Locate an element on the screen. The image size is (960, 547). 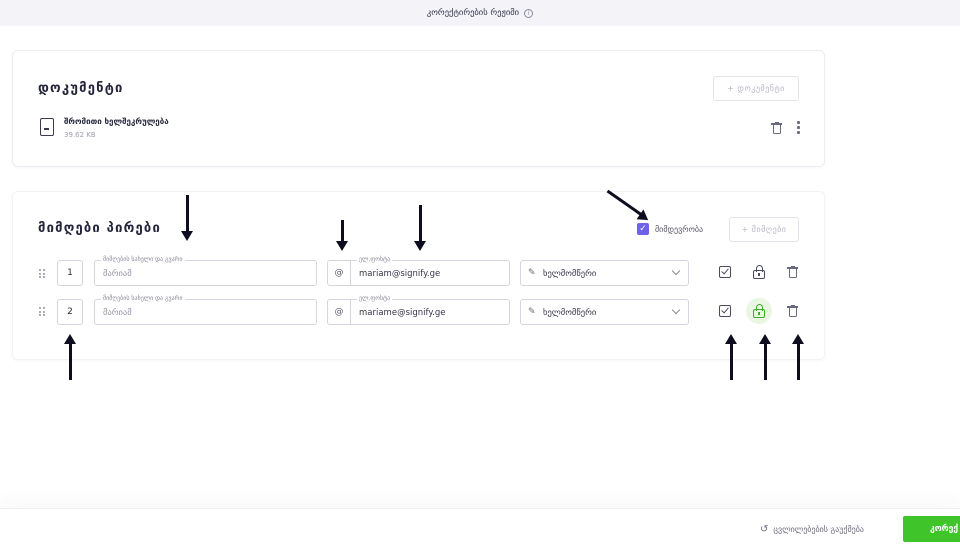
document-size: 39.62 KB is located at coordinates (80, 135).